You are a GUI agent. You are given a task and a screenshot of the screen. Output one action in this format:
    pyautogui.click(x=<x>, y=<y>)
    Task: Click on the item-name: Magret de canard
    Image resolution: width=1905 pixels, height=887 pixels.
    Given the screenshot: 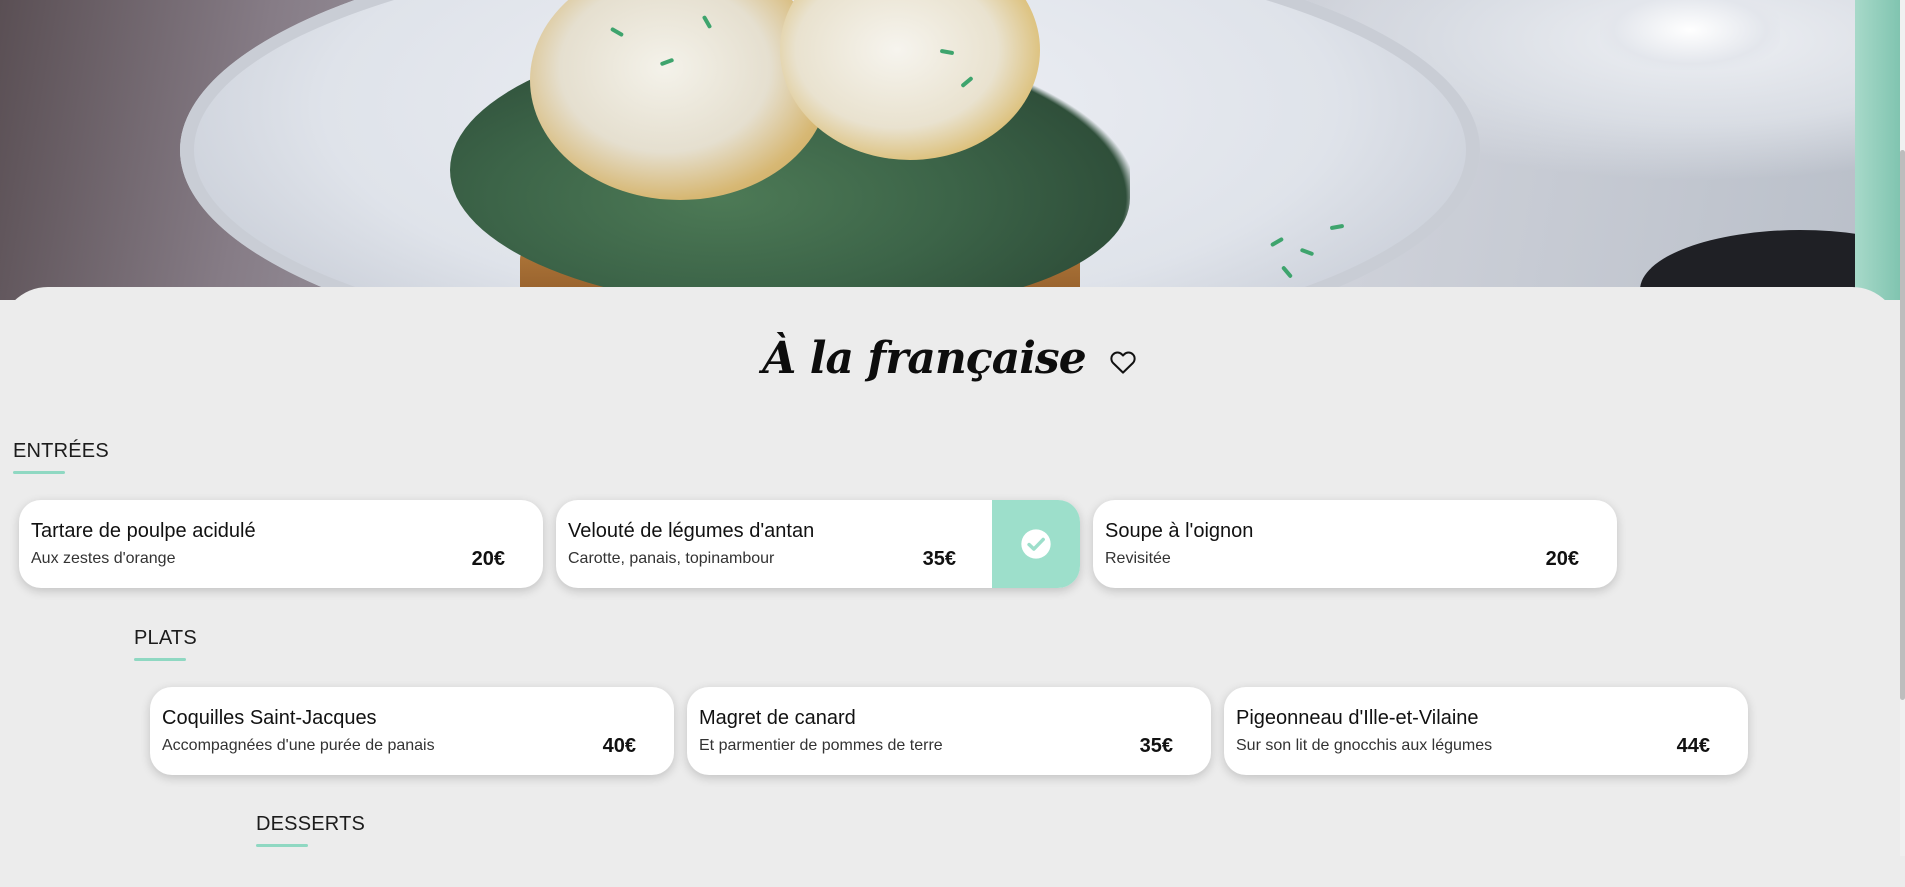 What is the action you would take?
    pyautogui.click(x=777, y=718)
    